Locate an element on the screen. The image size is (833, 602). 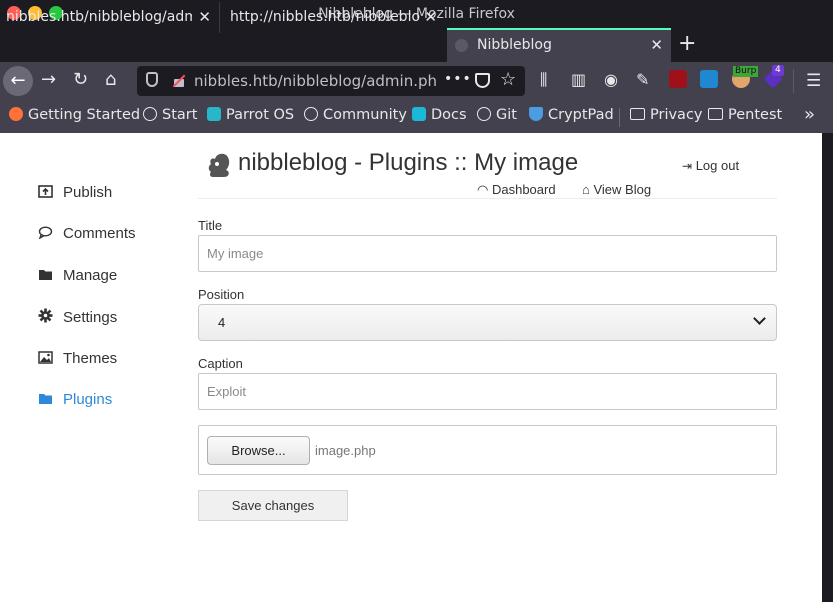
page-title: nibbleblog - Plugins :: My image is located at coordinates (408, 162).